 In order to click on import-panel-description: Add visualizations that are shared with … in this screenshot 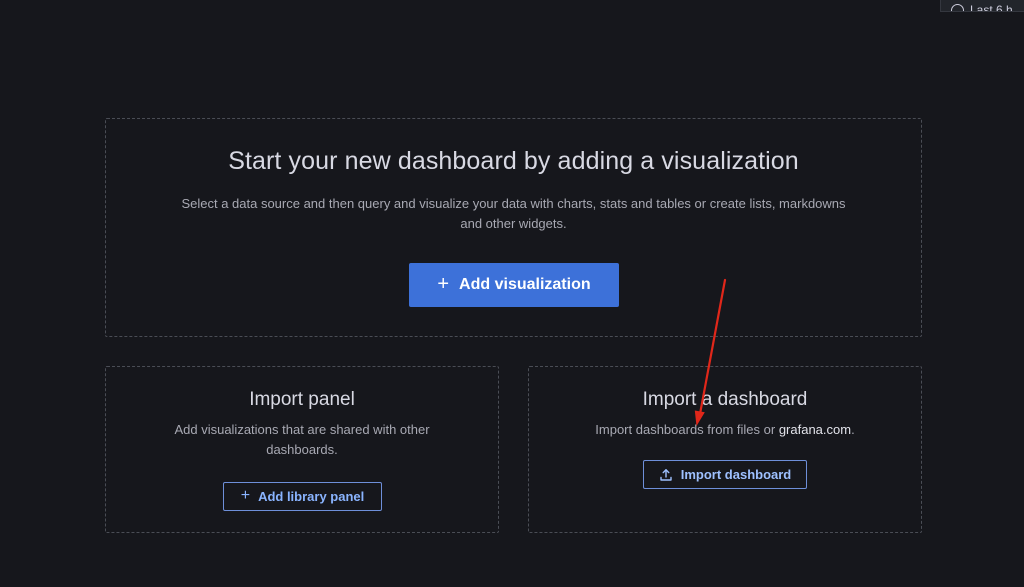, I will do `click(302, 439)`.